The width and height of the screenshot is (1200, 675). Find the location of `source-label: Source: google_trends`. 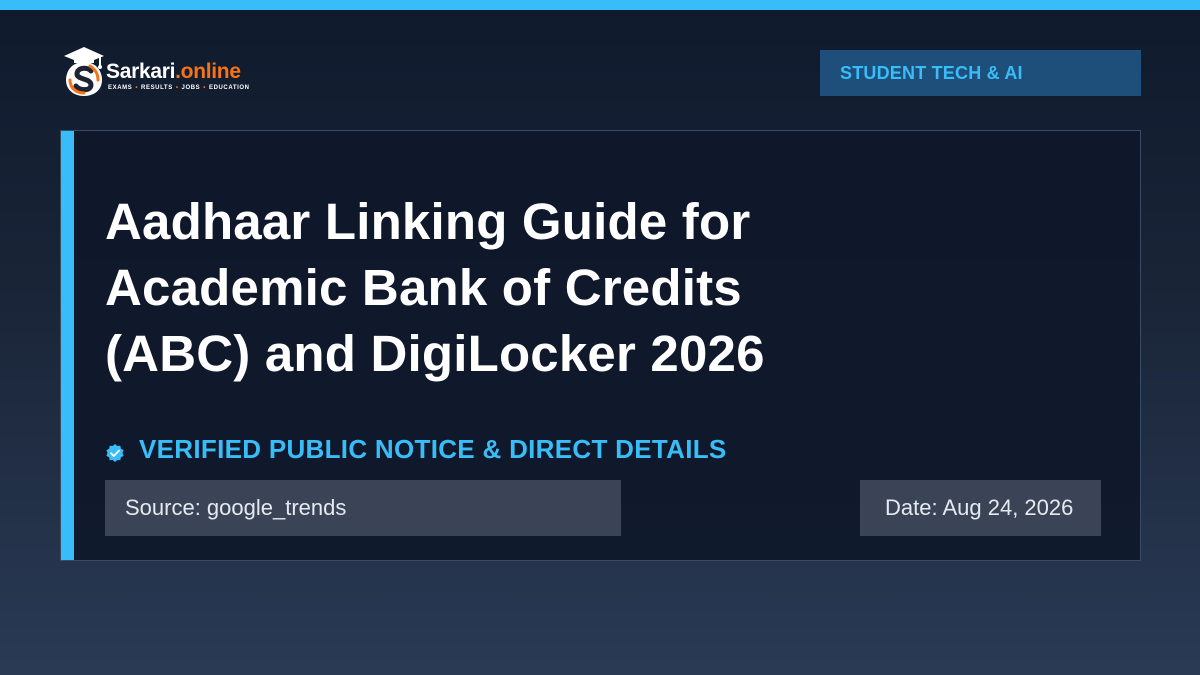

source-label: Source: google_trends is located at coordinates (363, 508).